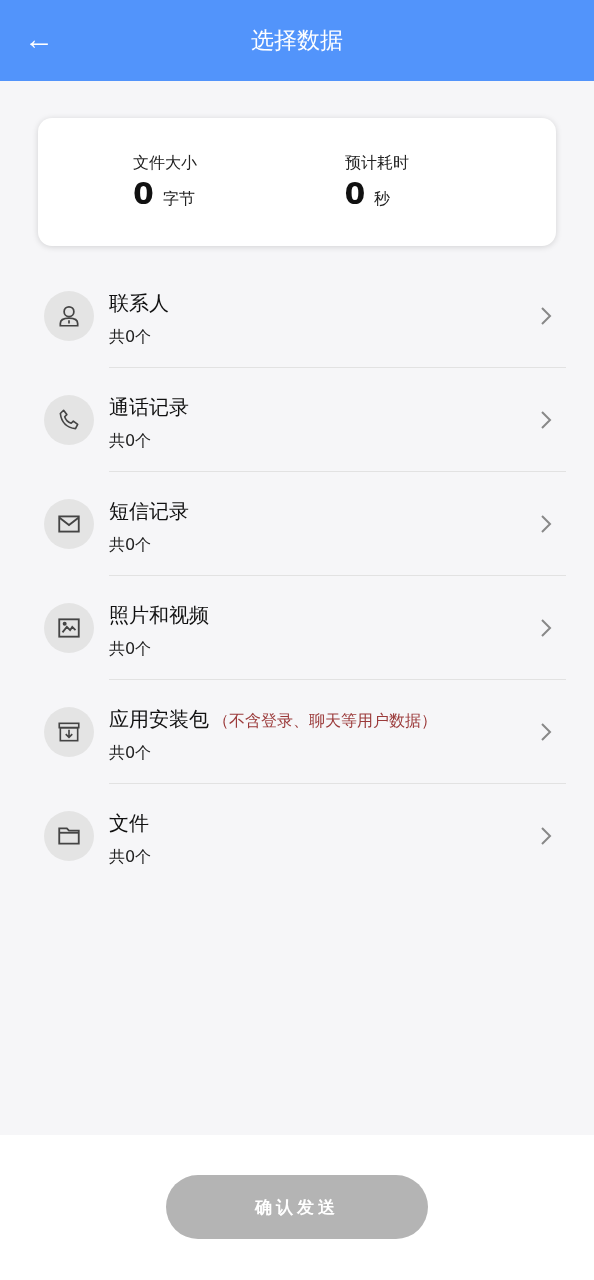 This screenshot has width=594, height=1280. I want to click on stat-unit: 字节, so click(178, 199).